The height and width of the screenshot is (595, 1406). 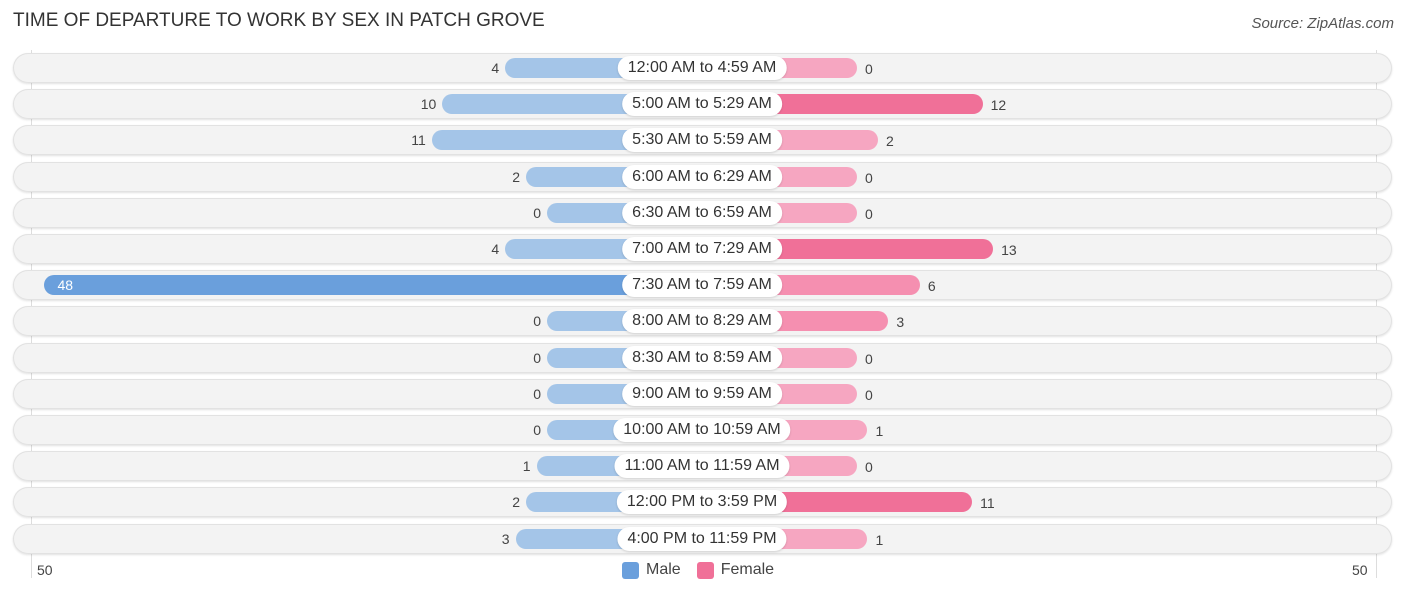 What do you see at coordinates (747, 569) in the screenshot?
I see `legend-label-female: Female` at bounding box center [747, 569].